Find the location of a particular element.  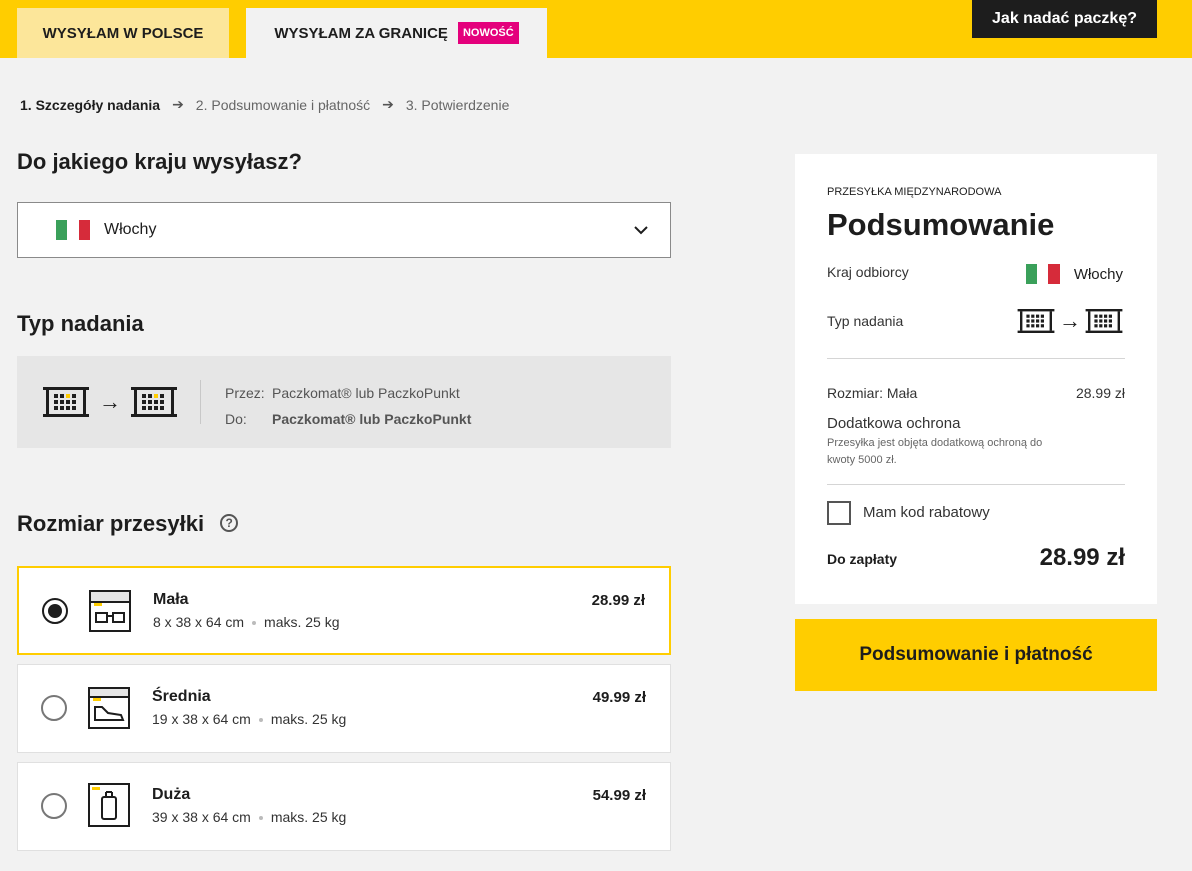

tab-abroad: WYSYŁAM ZA GRANICĘ NOWOŚĆ is located at coordinates (396, 33).